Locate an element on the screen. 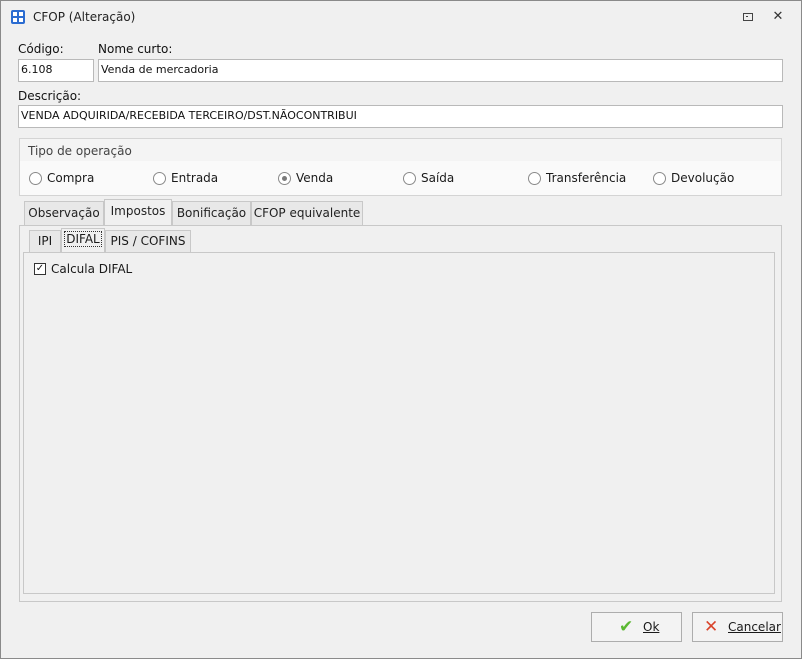 The height and width of the screenshot is (659, 802). title-bar: CFOP (Alteração) ✕ is located at coordinates (401, 17).